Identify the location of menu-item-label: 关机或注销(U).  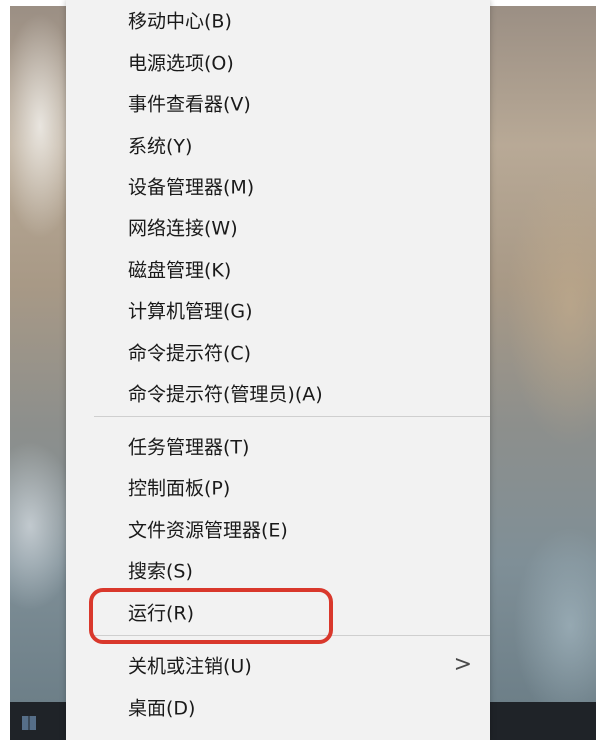
(190, 666).